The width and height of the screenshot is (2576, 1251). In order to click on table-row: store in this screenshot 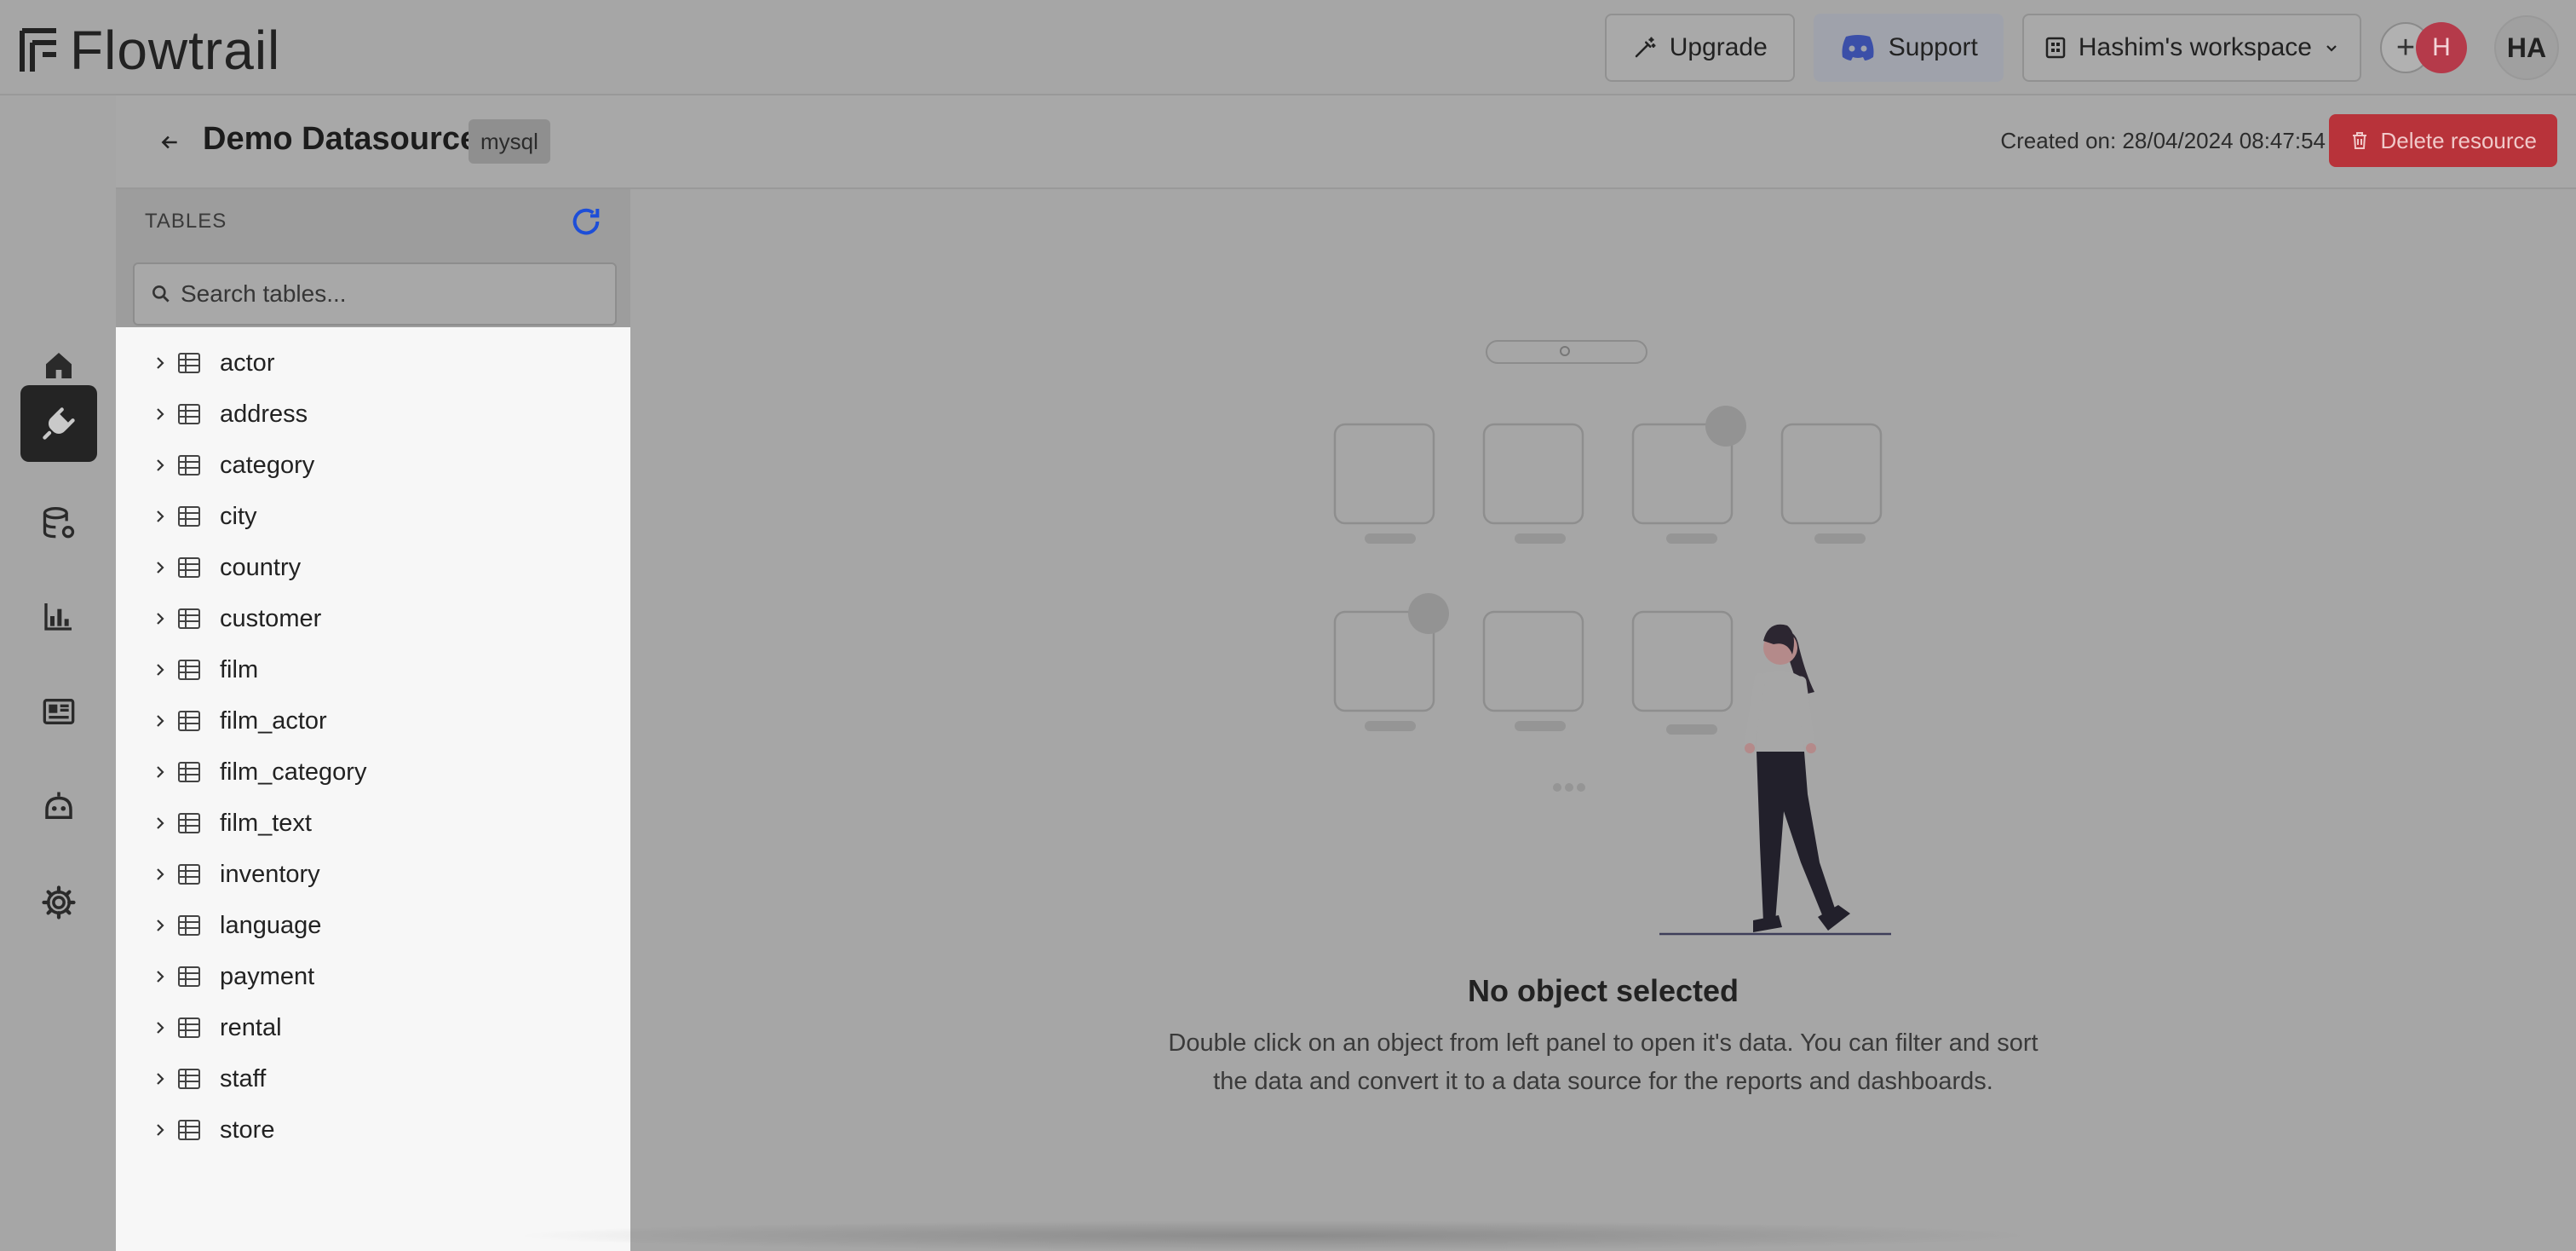, I will do `click(373, 1130)`.